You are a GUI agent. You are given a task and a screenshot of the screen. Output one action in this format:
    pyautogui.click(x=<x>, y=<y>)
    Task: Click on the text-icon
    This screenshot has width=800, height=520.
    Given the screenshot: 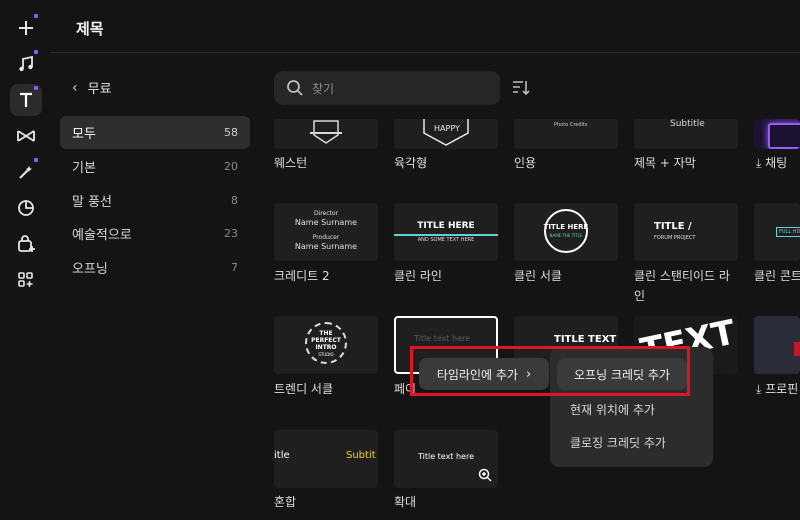 What is the action you would take?
    pyautogui.click(x=26, y=99)
    